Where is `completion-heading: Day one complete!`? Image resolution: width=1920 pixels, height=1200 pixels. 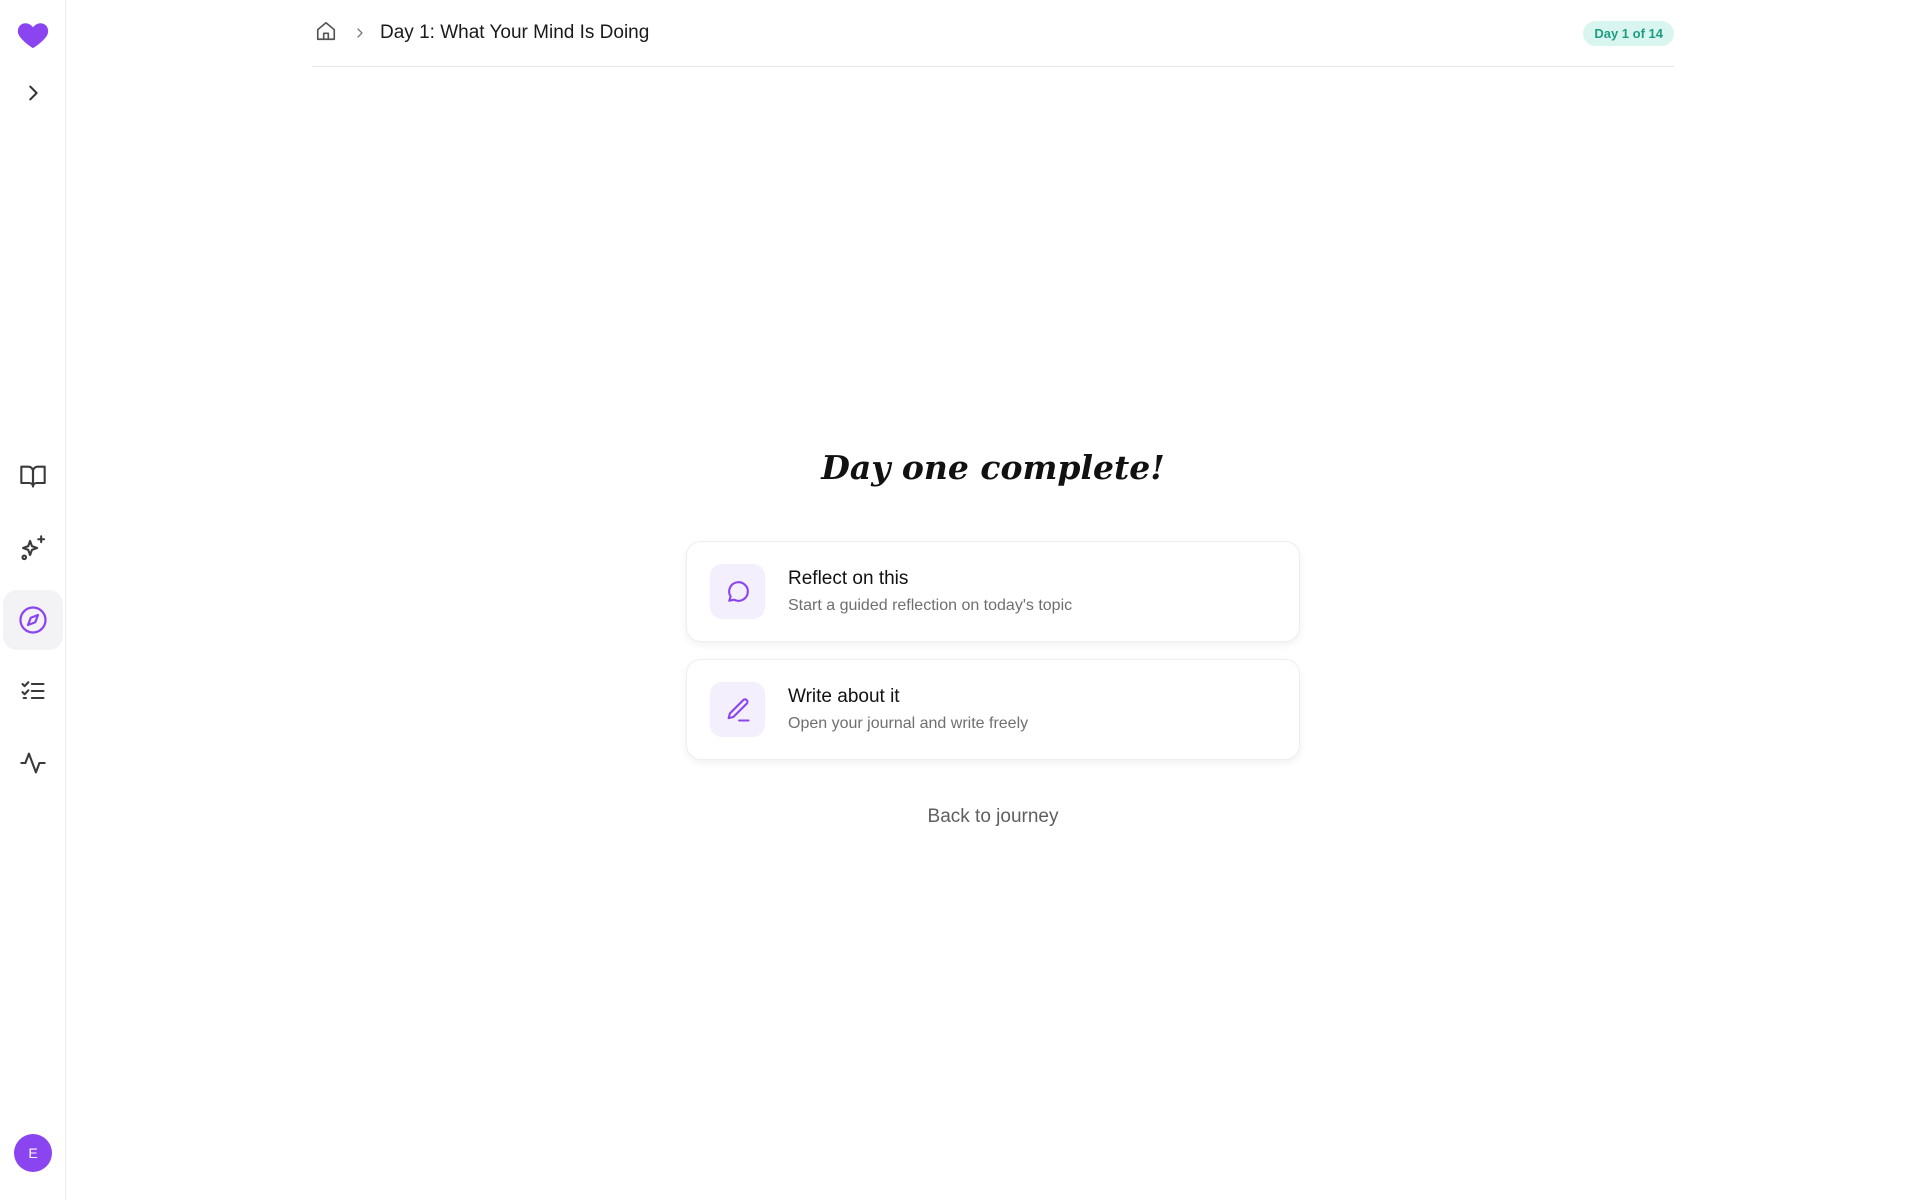
completion-heading: Day one complete! is located at coordinates (993, 467).